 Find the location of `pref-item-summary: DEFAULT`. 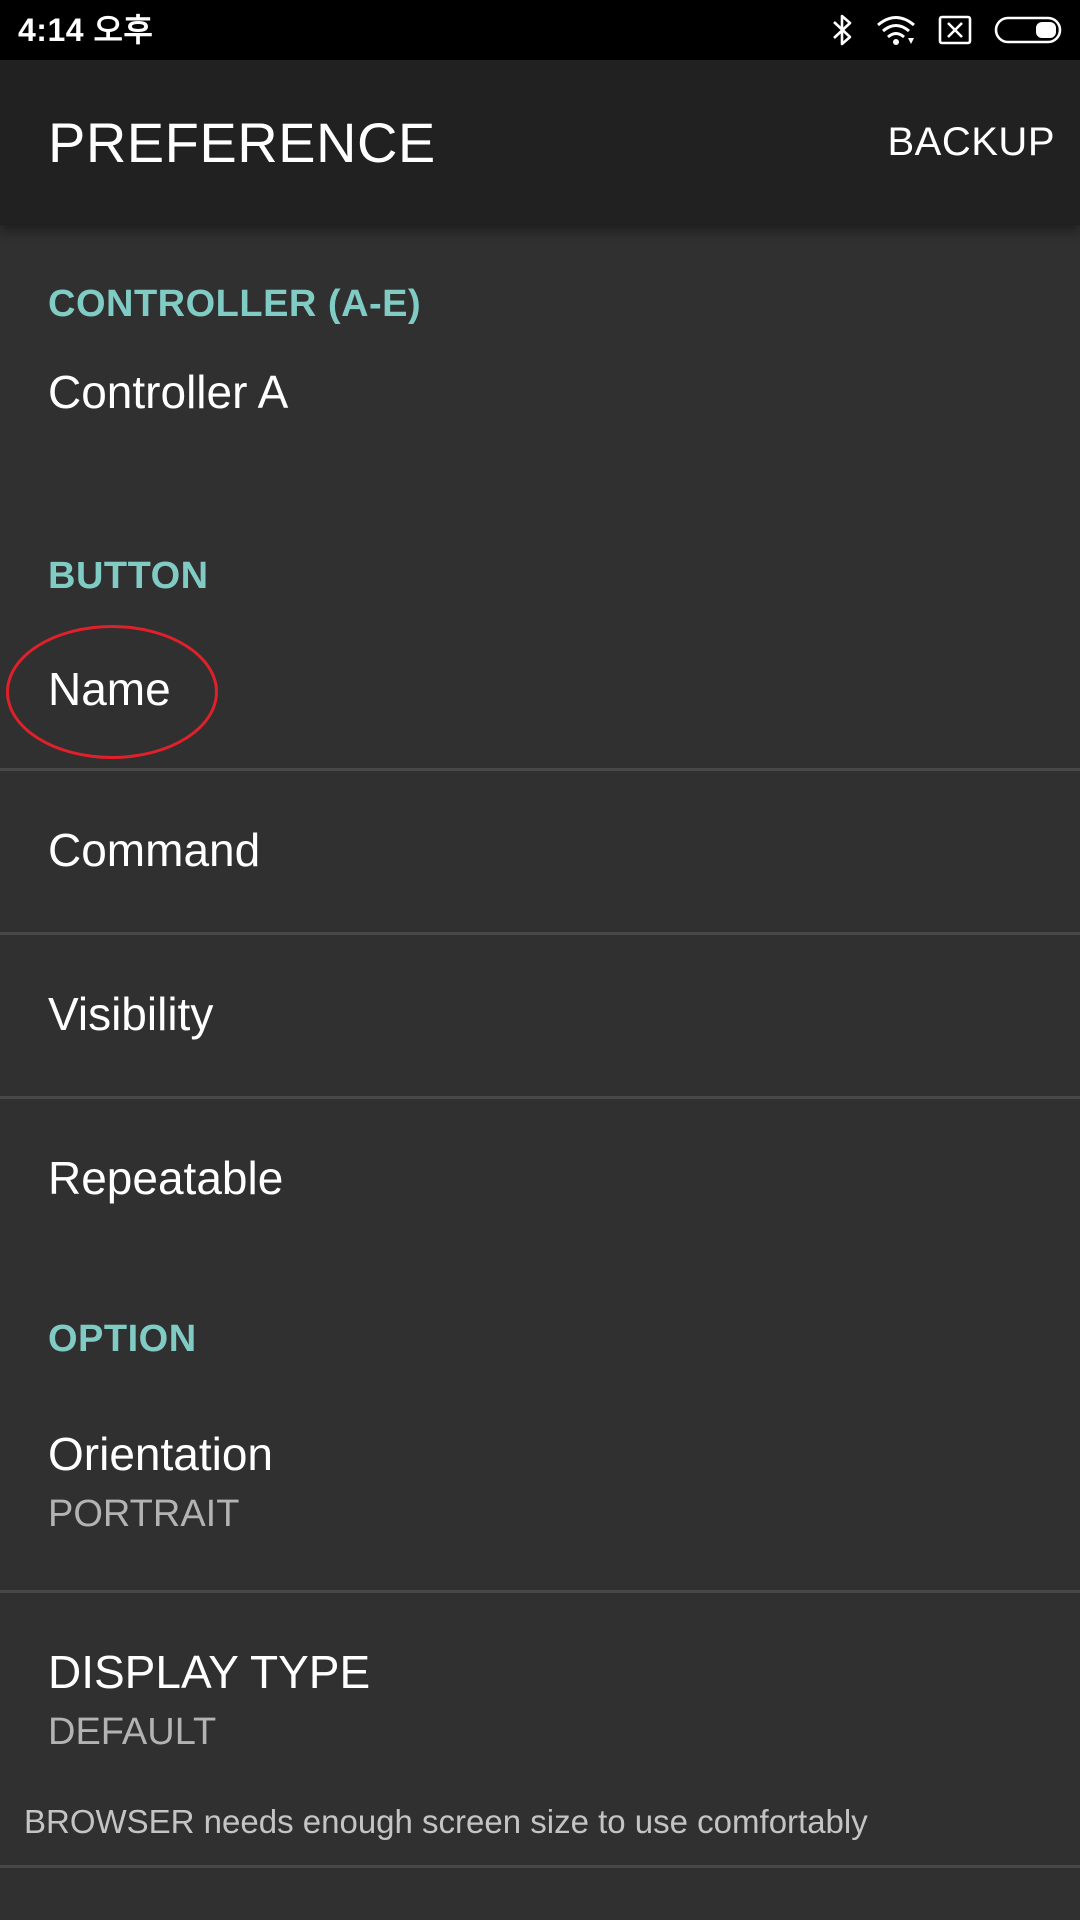

pref-item-summary: DEFAULT is located at coordinates (132, 1732).